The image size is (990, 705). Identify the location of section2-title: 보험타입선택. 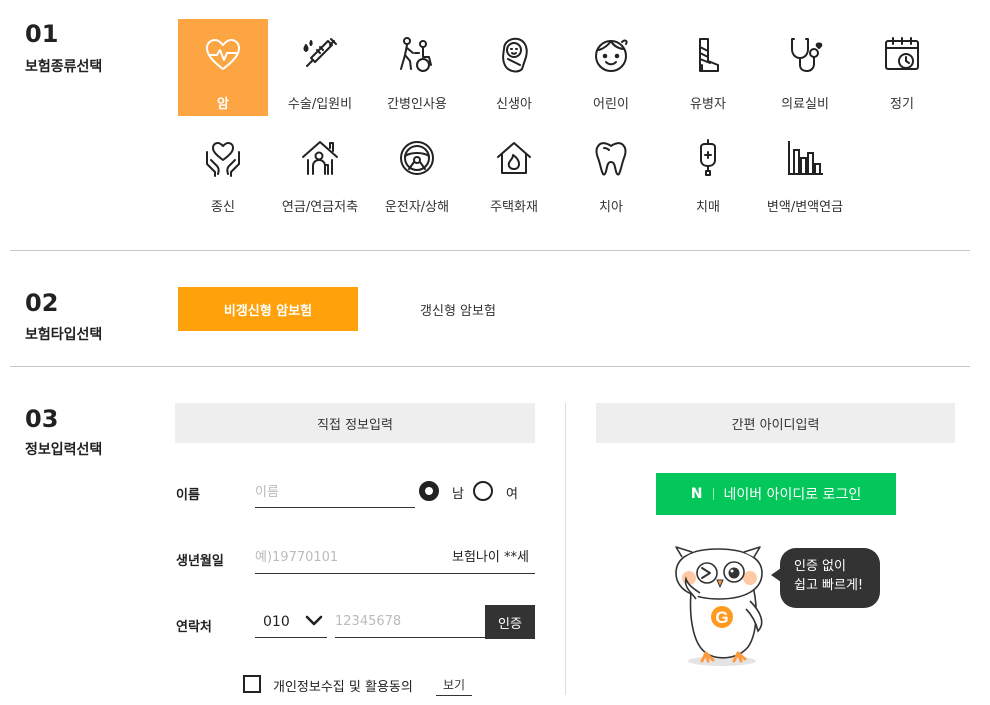
(64, 335).